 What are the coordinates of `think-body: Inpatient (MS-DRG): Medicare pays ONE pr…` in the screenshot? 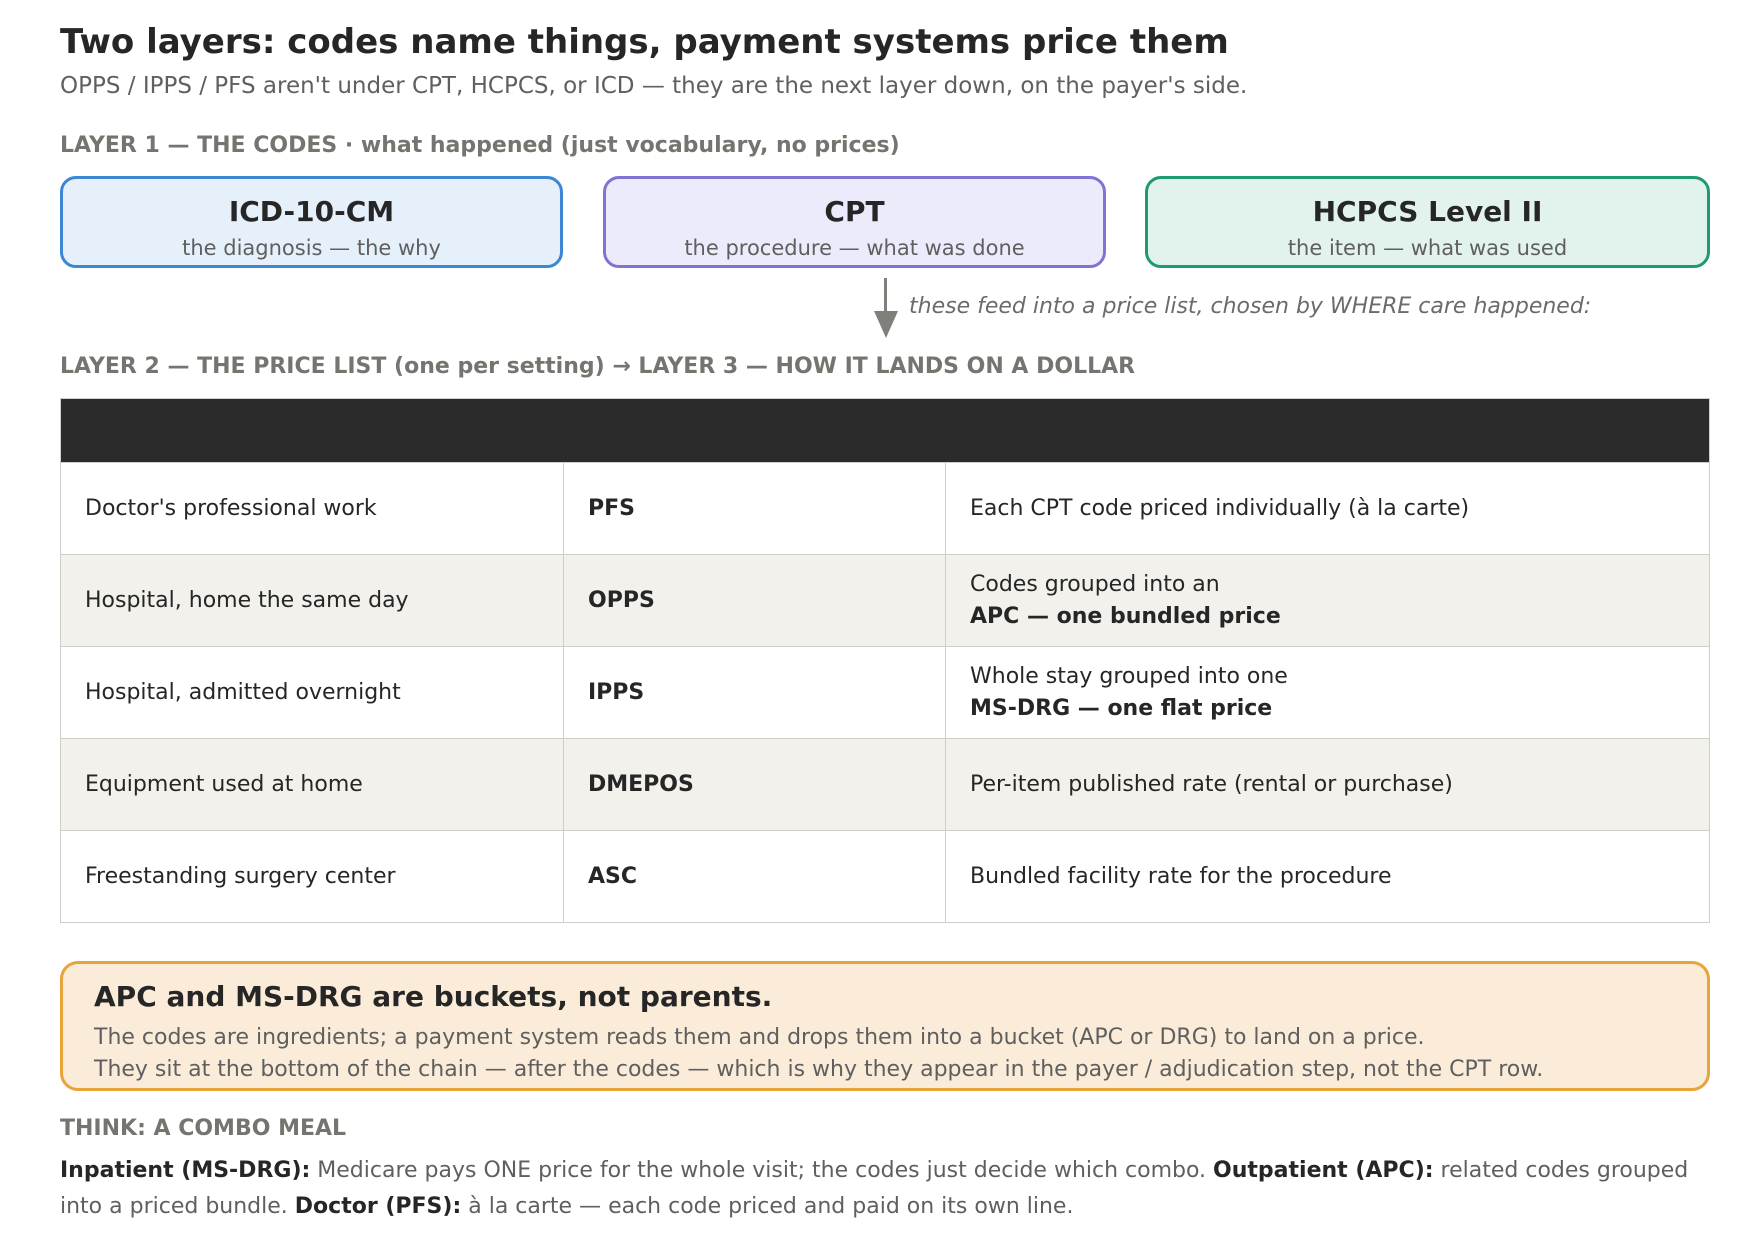 It's located at (880, 1189).